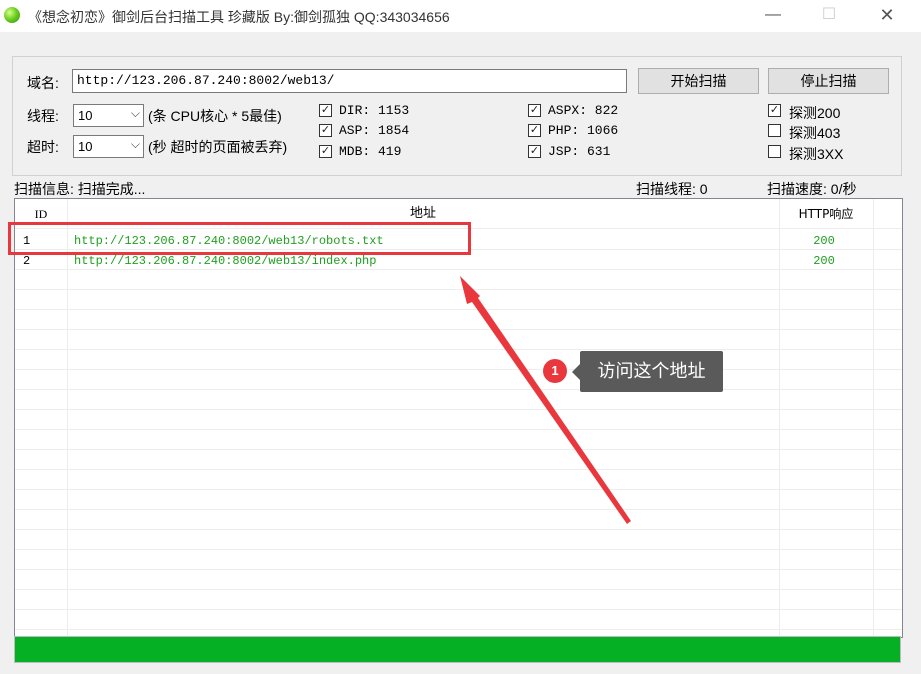  I want to click on annotation-arrow, so click(545, 400).